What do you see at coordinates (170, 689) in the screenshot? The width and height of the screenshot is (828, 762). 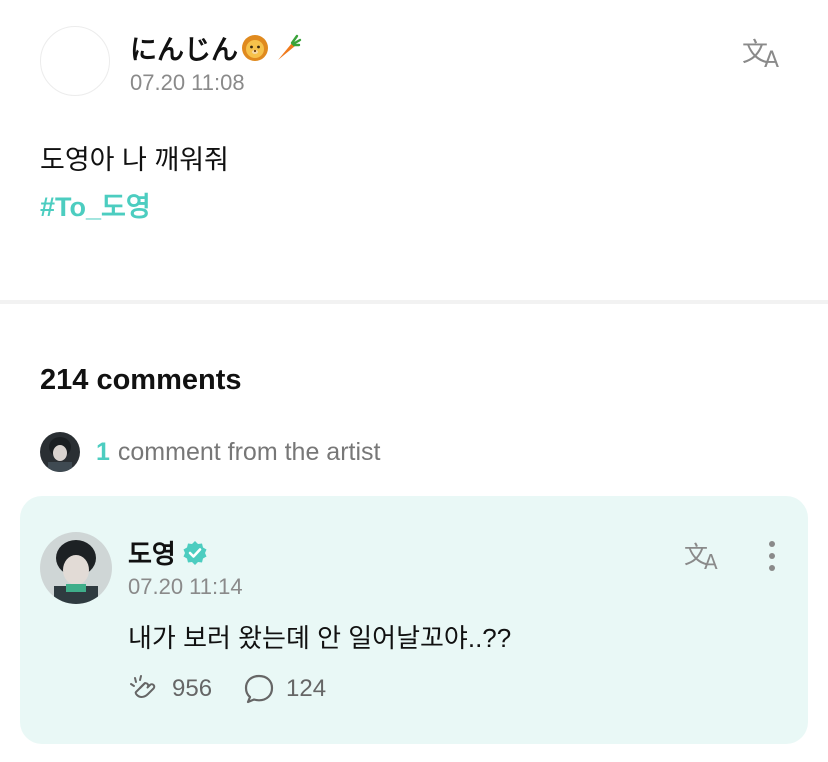 I see `like-button: 956` at bounding box center [170, 689].